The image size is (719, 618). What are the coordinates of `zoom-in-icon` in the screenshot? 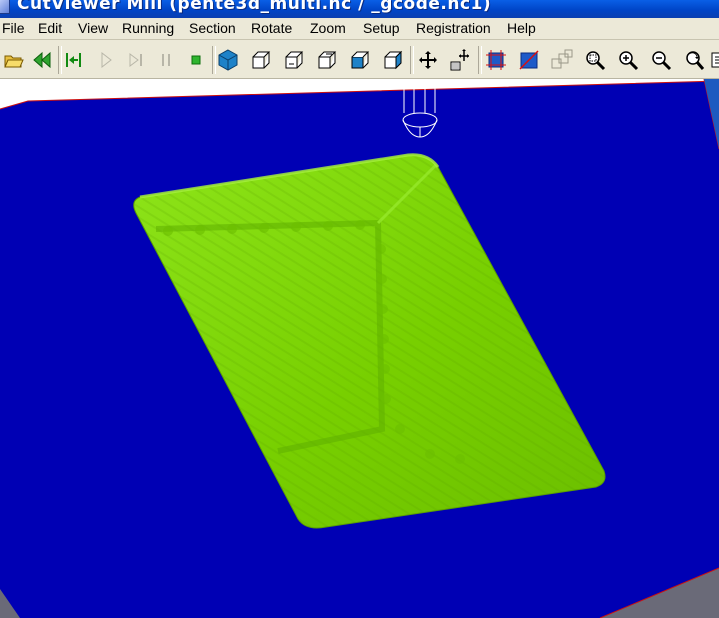 It's located at (629, 61).